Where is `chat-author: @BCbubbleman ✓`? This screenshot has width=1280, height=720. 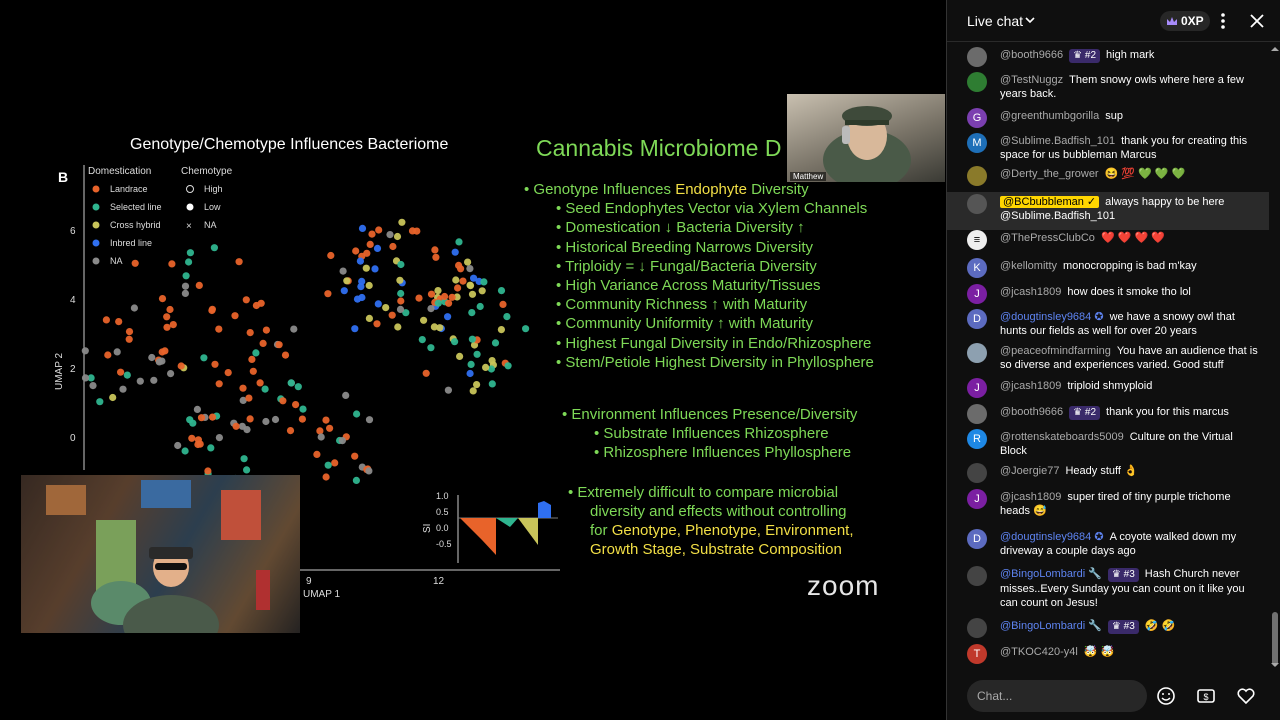
chat-author: @BCbubbleman ✓ is located at coordinates (1050, 202).